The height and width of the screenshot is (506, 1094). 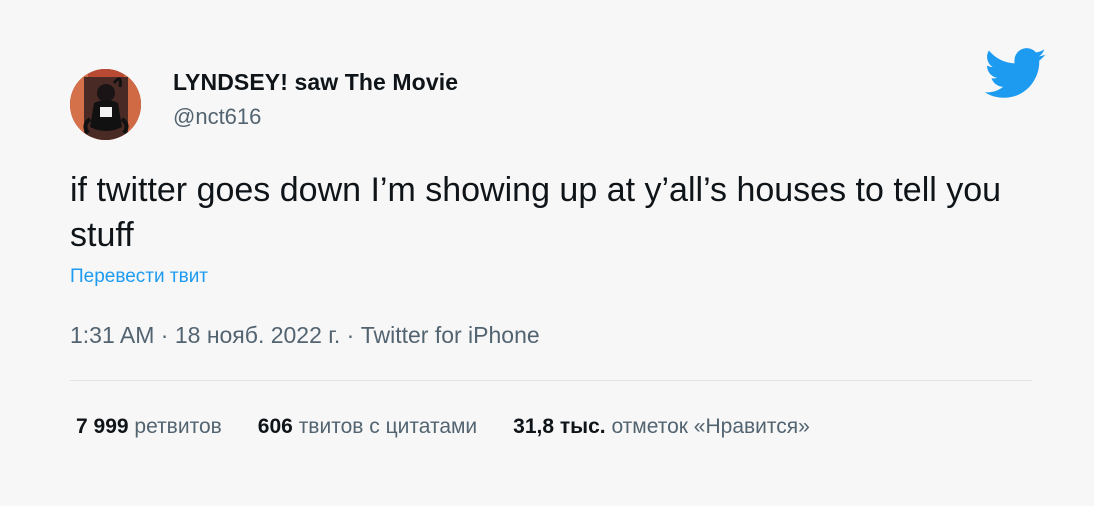 I want to click on stat-likes: 31,8 тыс. отметок «Нравится», so click(x=661, y=427).